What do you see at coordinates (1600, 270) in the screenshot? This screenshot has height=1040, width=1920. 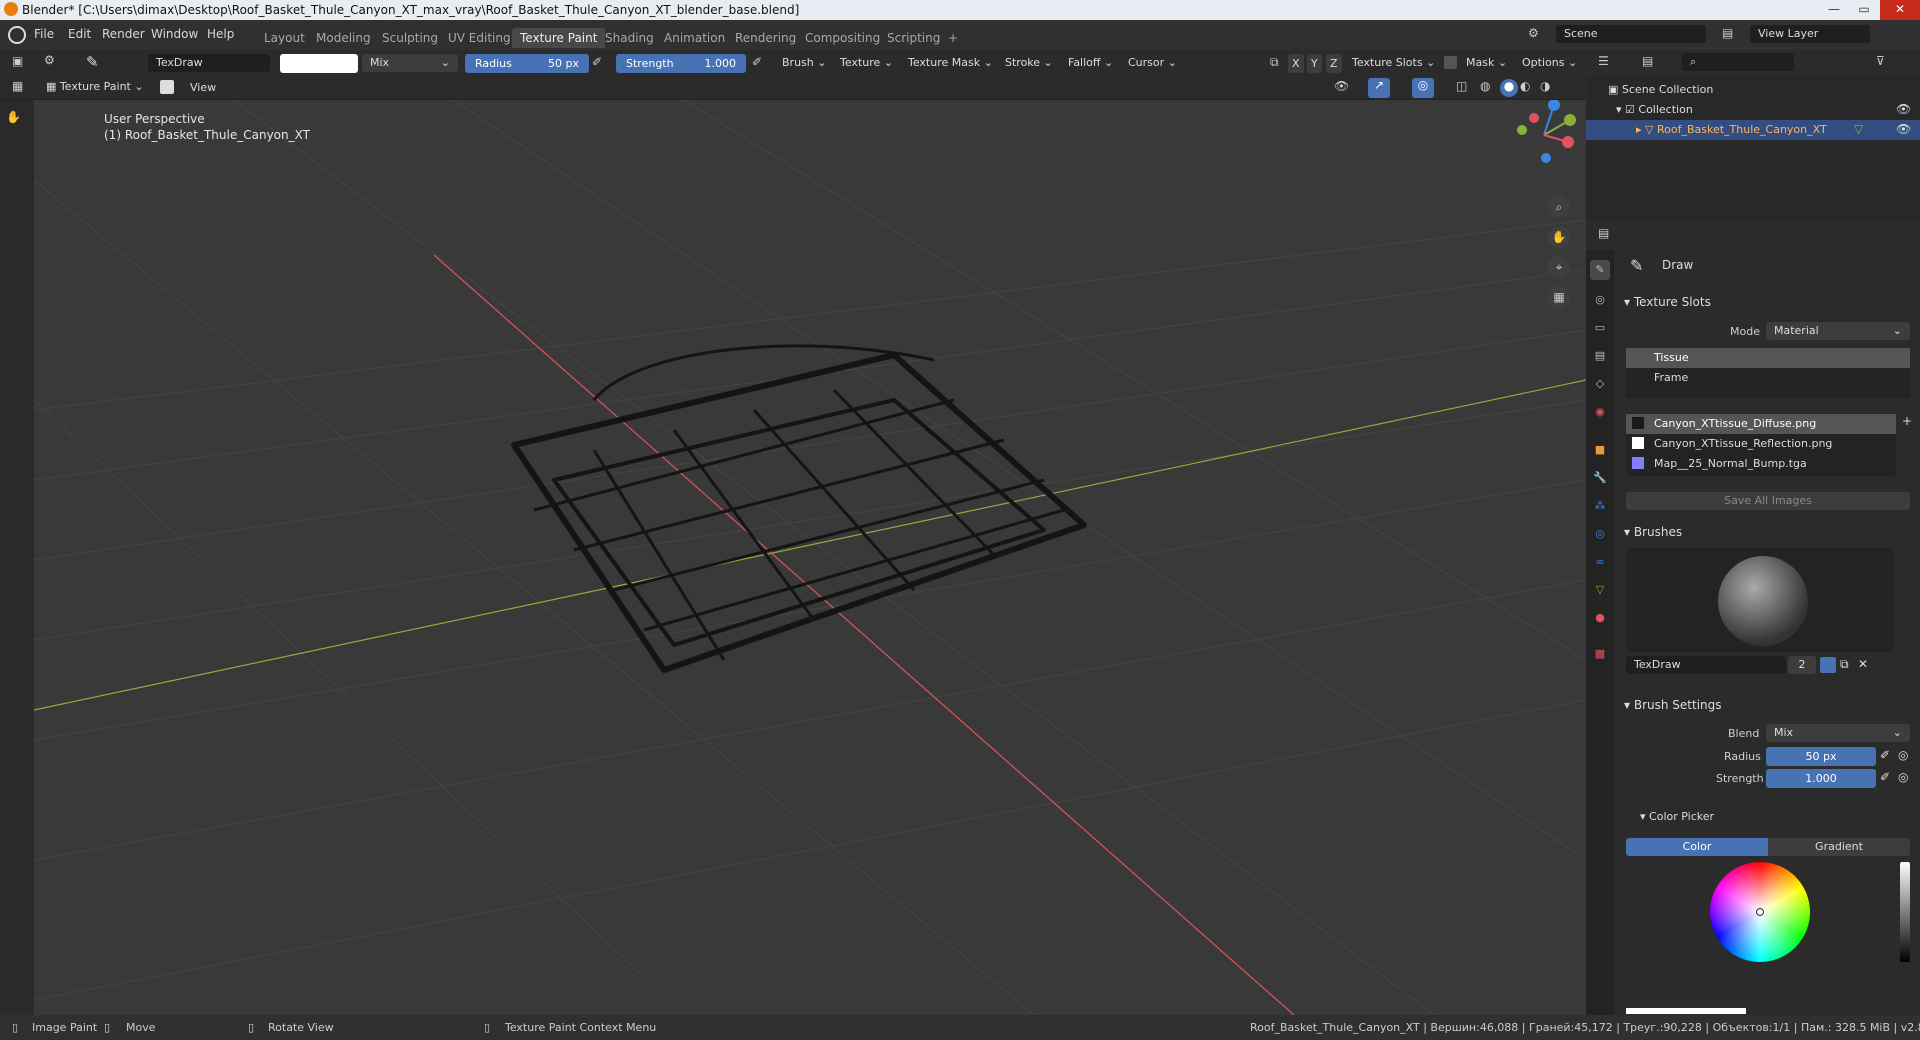 I see `tab-tool-icon: ✎` at bounding box center [1600, 270].